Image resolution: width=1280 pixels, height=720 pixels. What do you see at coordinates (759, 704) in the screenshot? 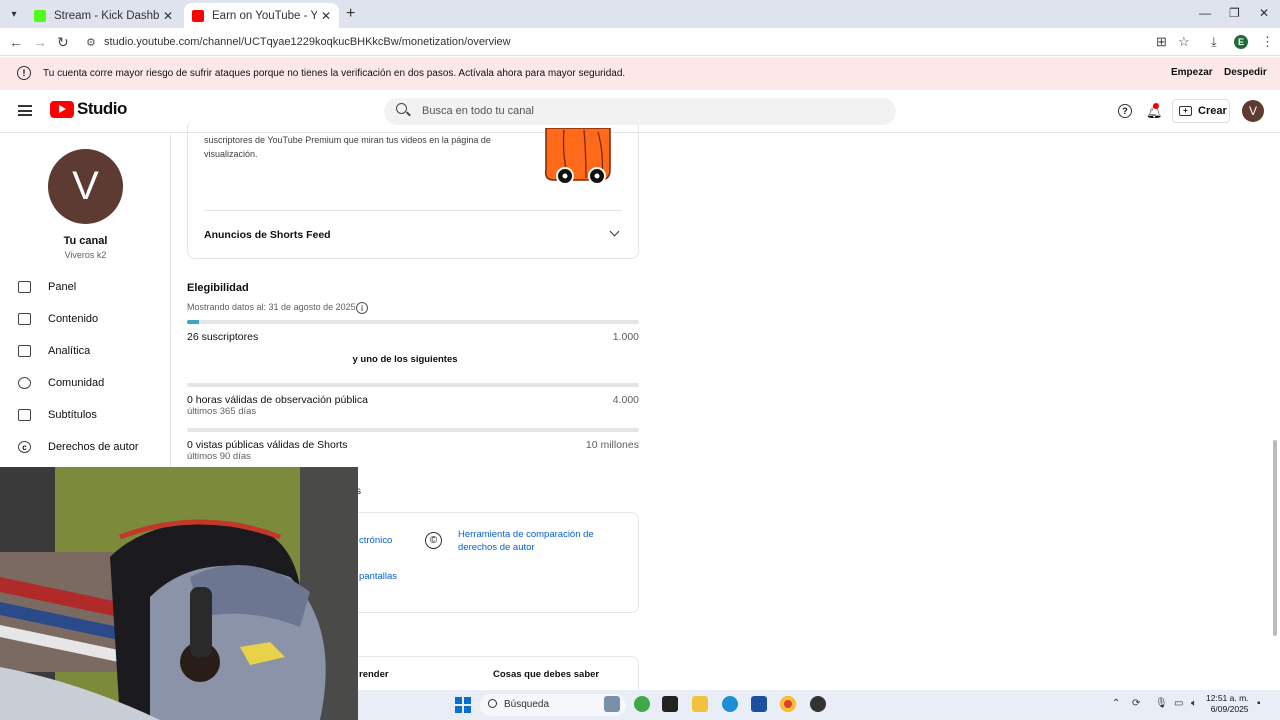
I see `store-icon` at bounding box center [759, 704].